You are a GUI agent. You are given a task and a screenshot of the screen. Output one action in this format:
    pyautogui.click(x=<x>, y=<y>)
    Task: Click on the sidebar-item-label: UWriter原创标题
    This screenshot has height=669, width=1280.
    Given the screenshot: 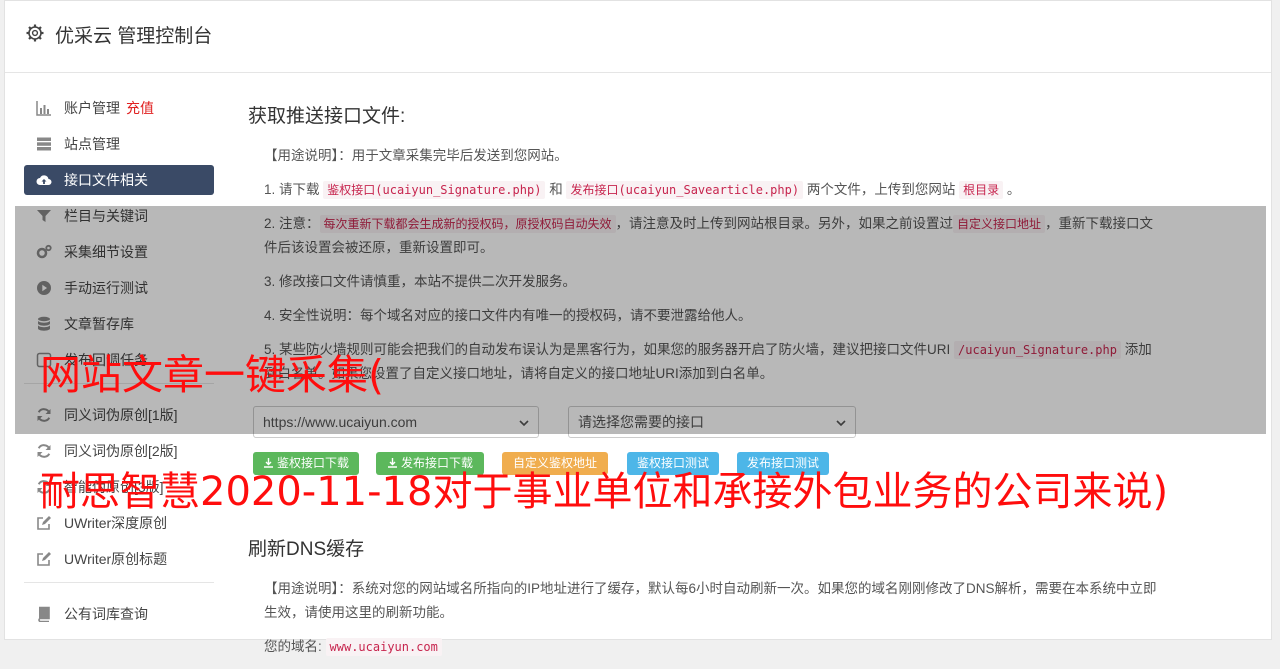 What is the action you would take?
    pyautogui.click(x=116, y=559)
    